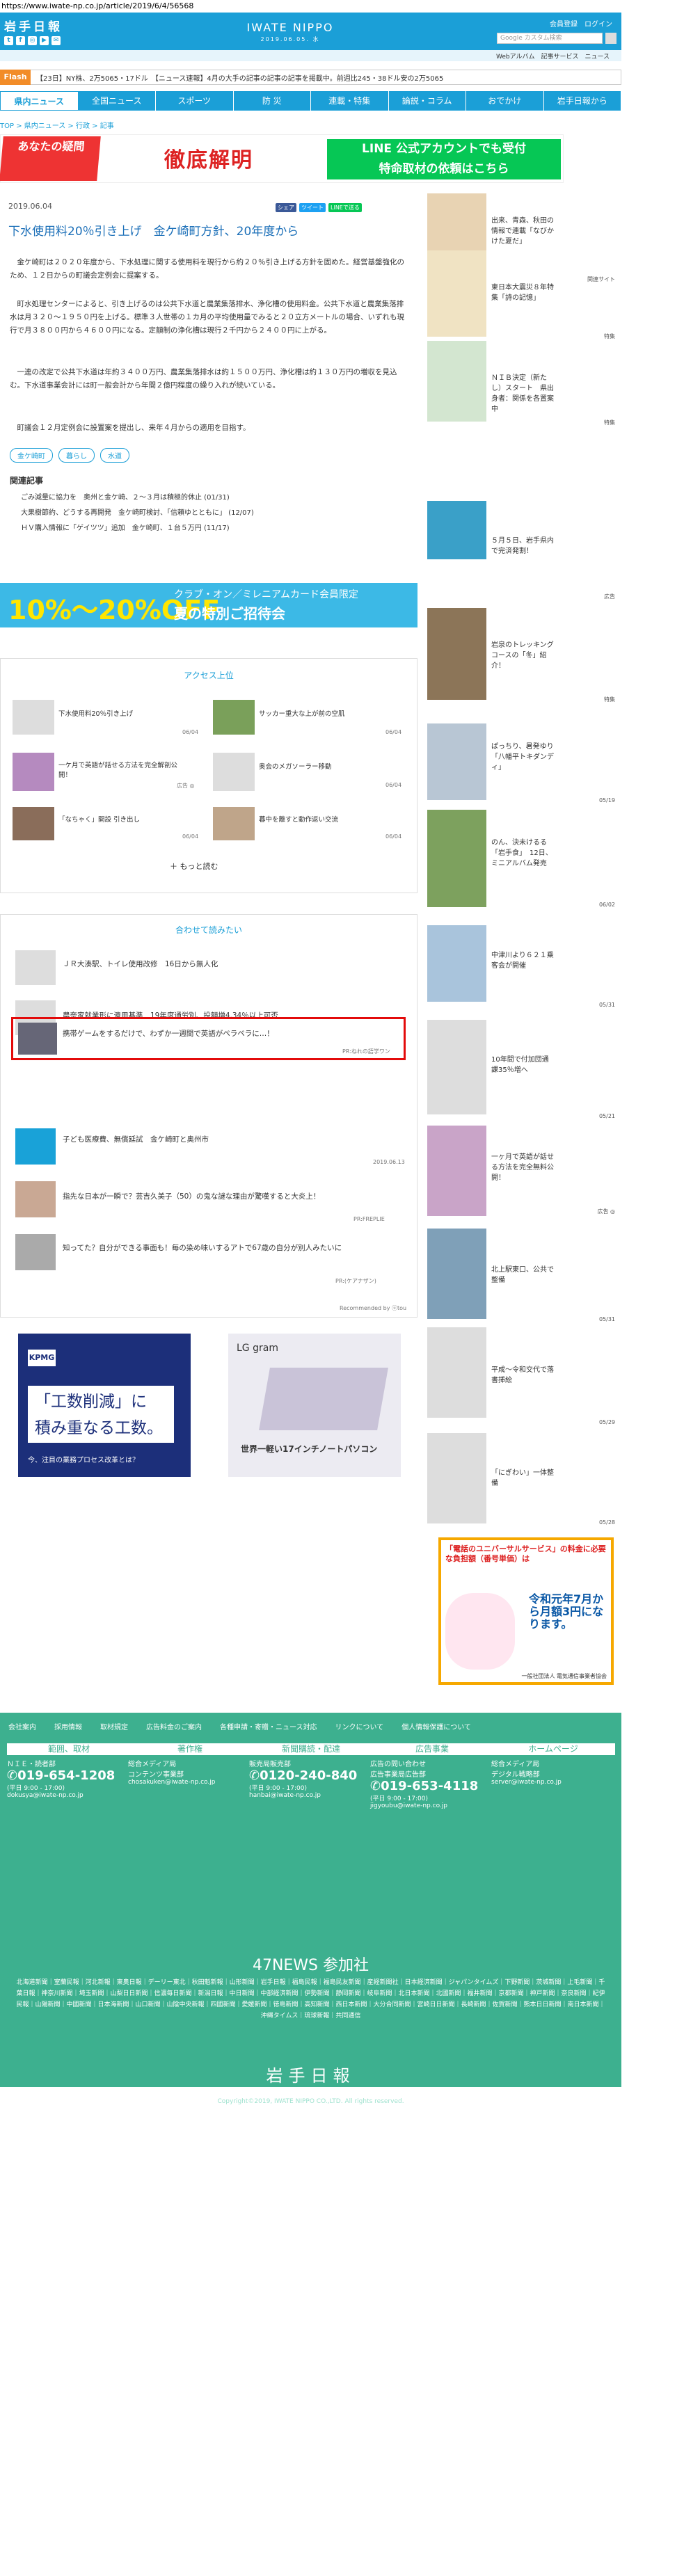 Image resolution: width=684 pixels, height=2576 pixels. What do you see at coordinates (191, 1196) in the screenshot?
I see `recommend-item: 指先な日本が一瞬で？芸吉久美子（50）の鬼な謎な理由が驚嘆すると大炎上！` at bounding box center [191, 1196].